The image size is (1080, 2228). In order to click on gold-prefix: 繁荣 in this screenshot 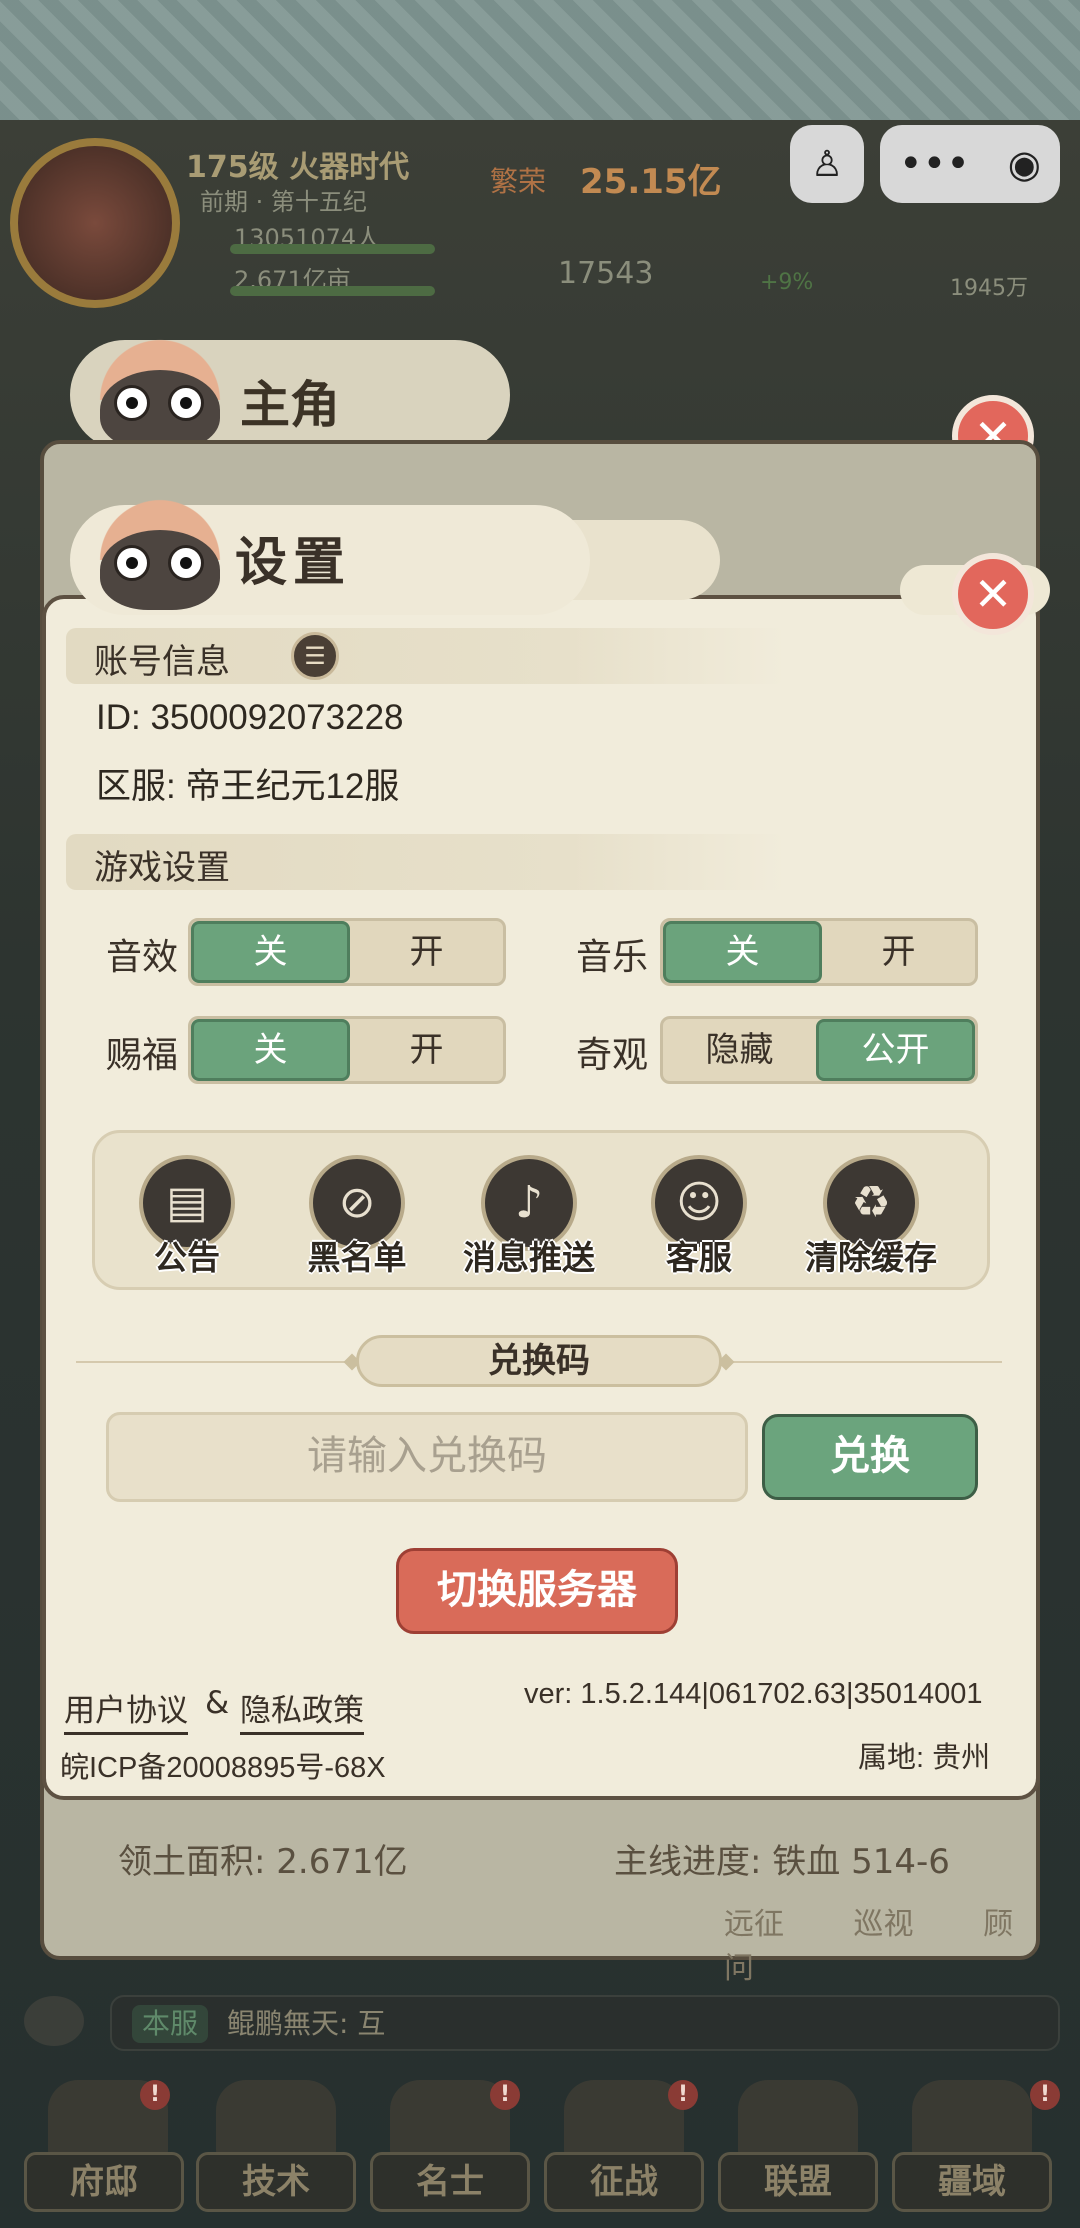, I will do `click(518, 181)`.